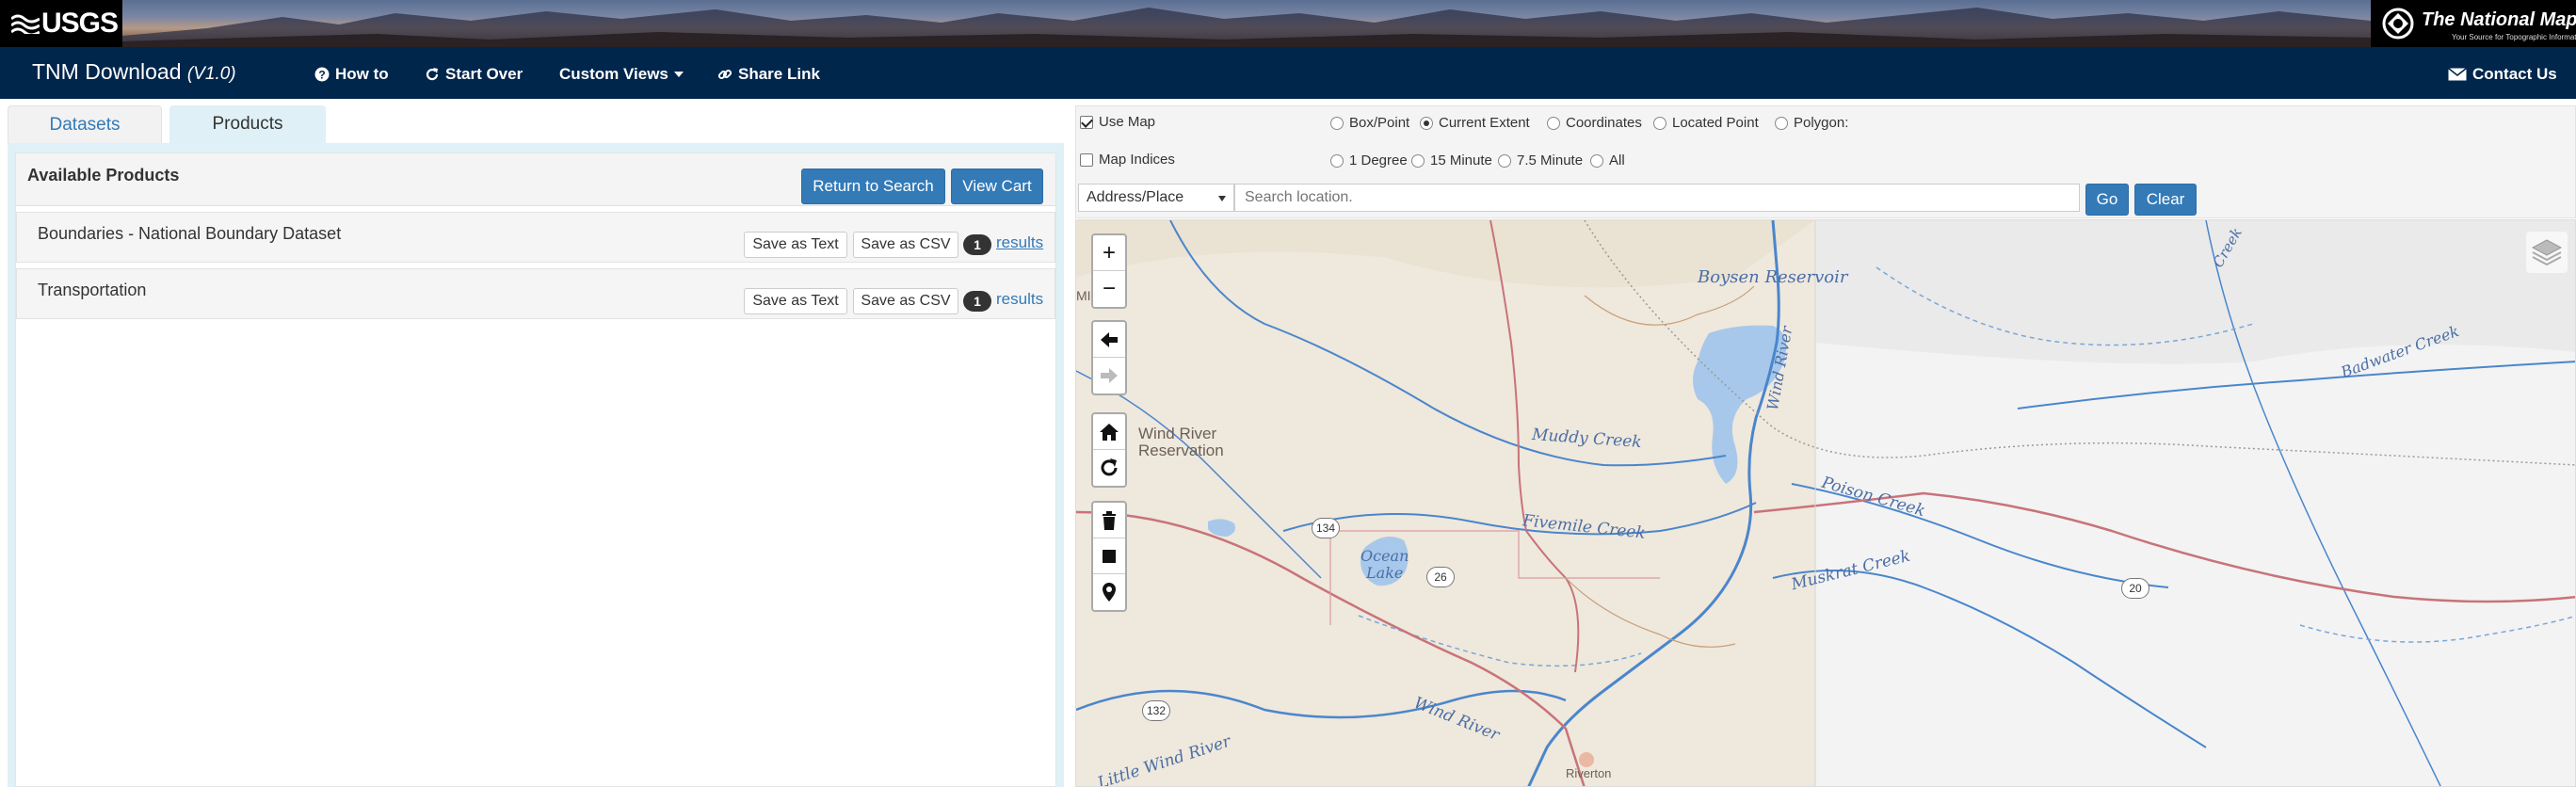  What do you see at coordinates (92, 290) in the screenshot?
I see `product-name: Transportation` at bounding box center [92, 290].